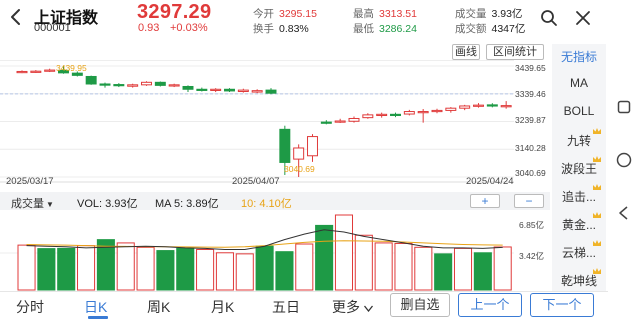 The image size is (640, 320). What do you see at coordinates (385, 29) in the screenshot?
I see `stat-low: 最低 3286.24` at bounding box center [385, 29].